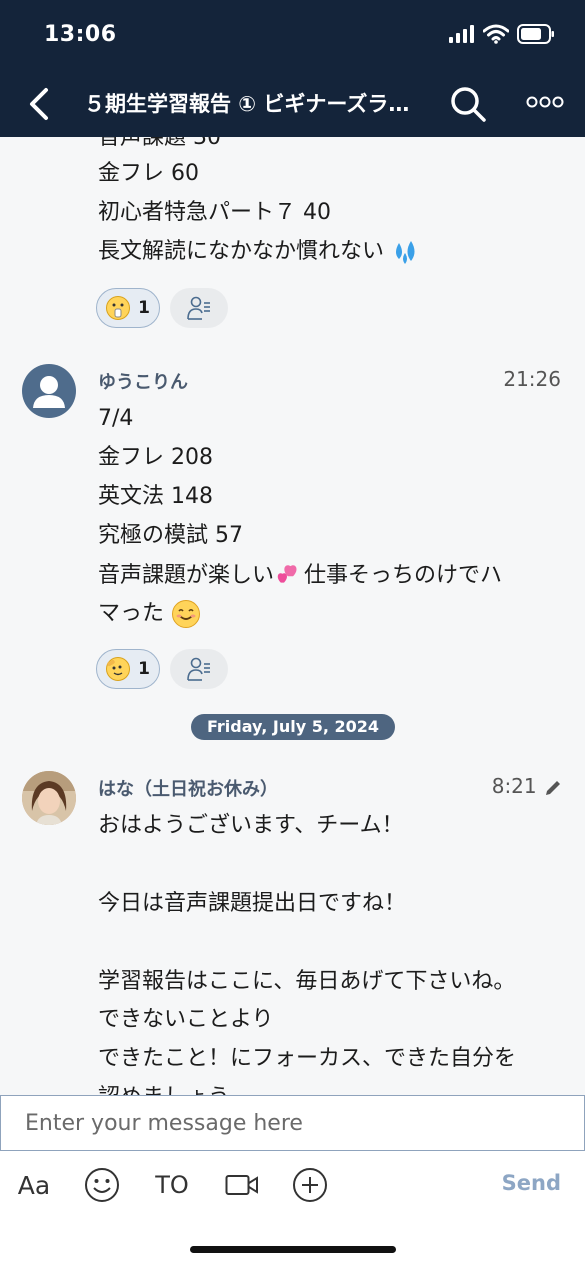 This screenshot has height=1266, width=585. Describe the element at coordinates (188, 788) in the screenshot. I see `sender-name: はな（土日祝お休み）` at that location.